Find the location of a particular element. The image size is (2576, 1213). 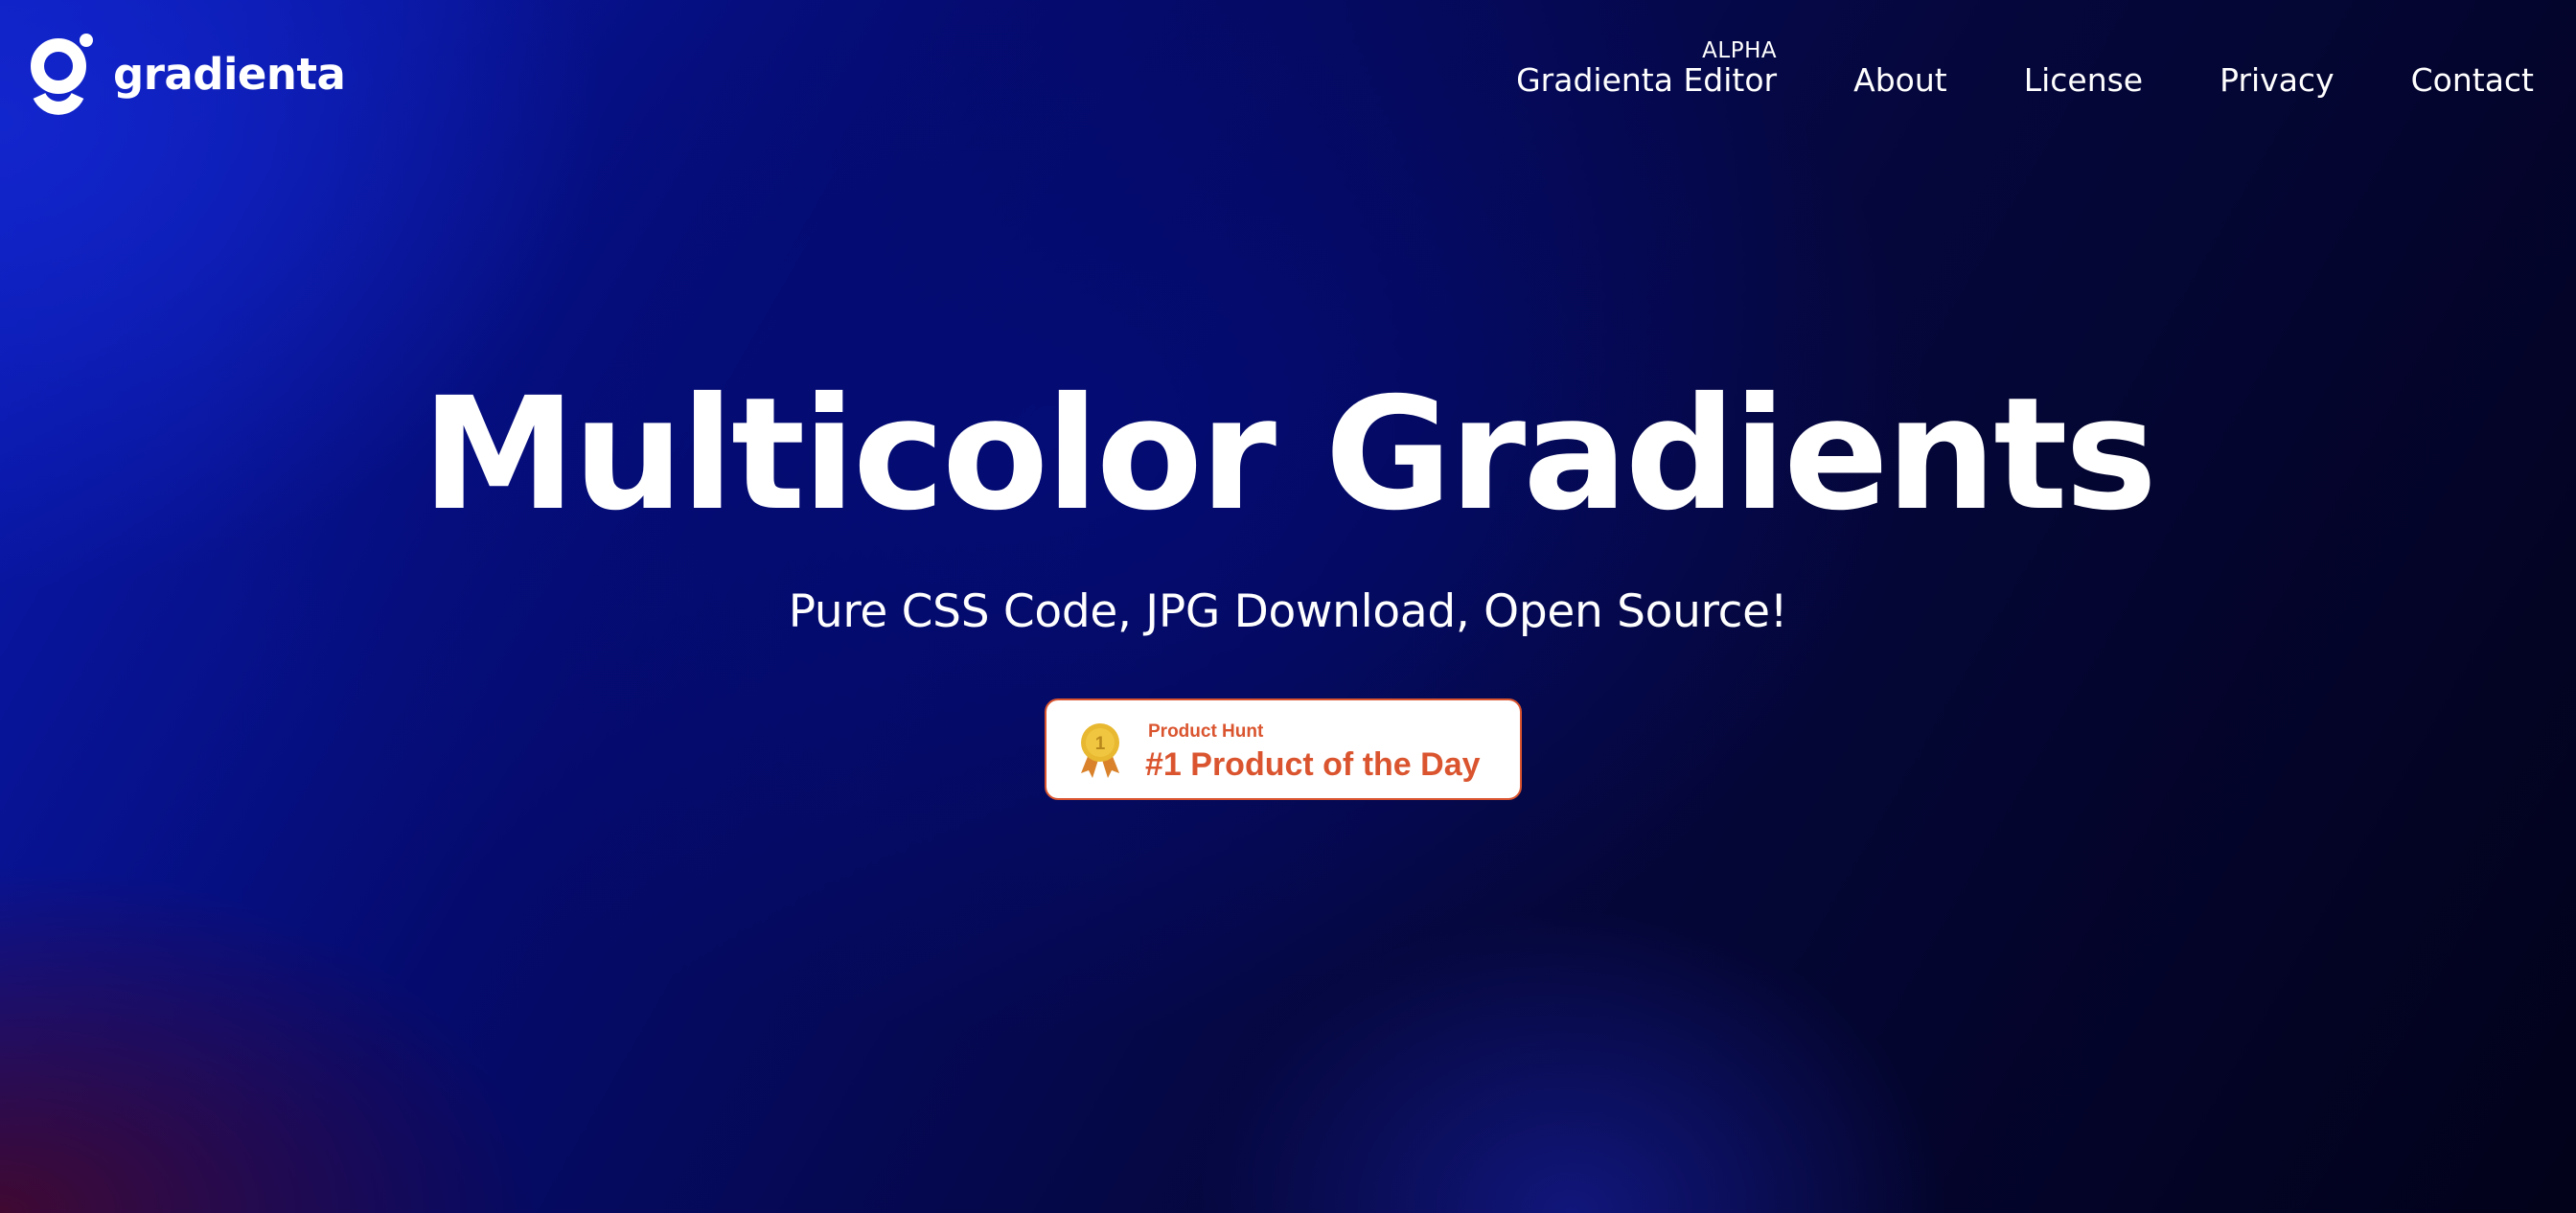

brand-logo-link: gradienta is located at coordinates (188, 79).